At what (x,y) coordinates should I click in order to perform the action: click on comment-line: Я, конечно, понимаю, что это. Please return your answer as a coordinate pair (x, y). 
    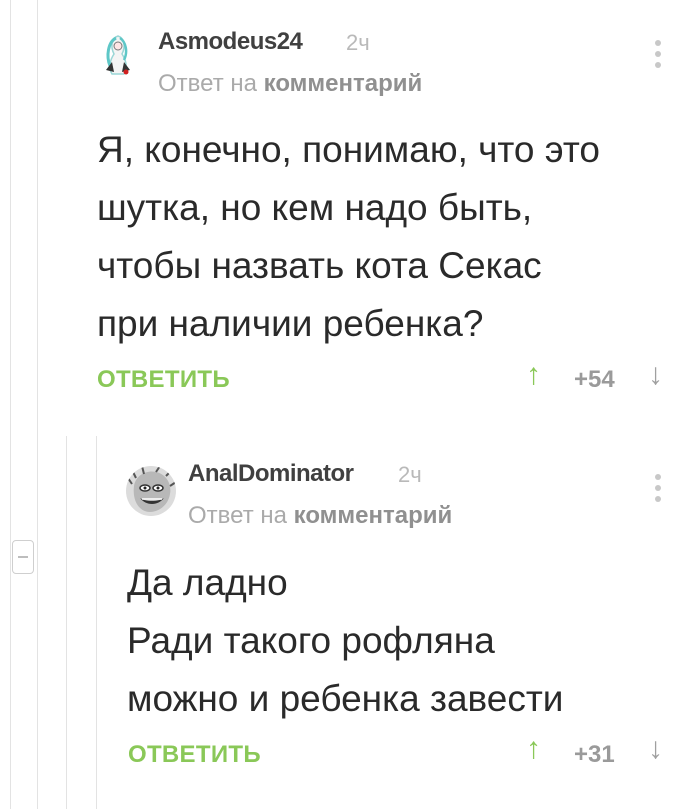
    Looking at the image, I should click on (348, 149).